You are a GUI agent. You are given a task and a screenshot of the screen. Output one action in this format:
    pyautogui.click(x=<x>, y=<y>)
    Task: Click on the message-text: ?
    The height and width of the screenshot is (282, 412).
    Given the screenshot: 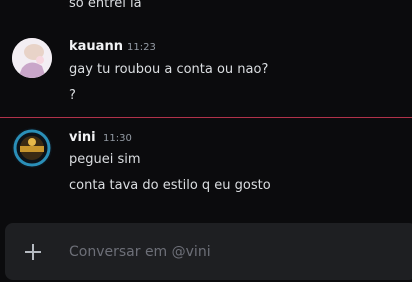 What is the action you would take?
    pyautogui.click(x=72, y=95)
    